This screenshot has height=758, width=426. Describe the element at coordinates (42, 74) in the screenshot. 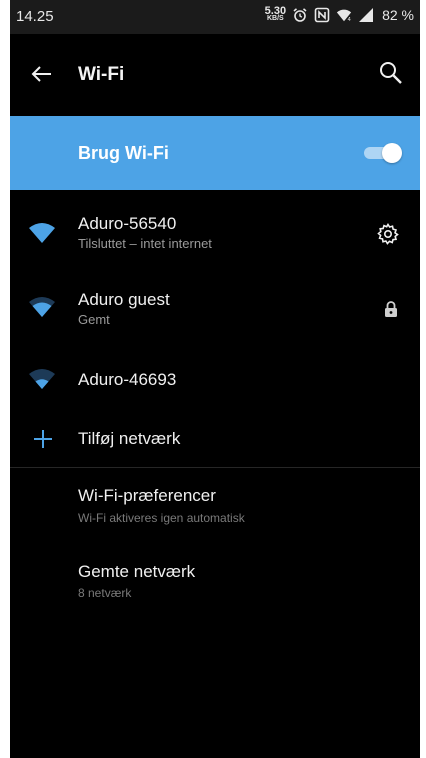

I see `arrow-back-icon` at that location.